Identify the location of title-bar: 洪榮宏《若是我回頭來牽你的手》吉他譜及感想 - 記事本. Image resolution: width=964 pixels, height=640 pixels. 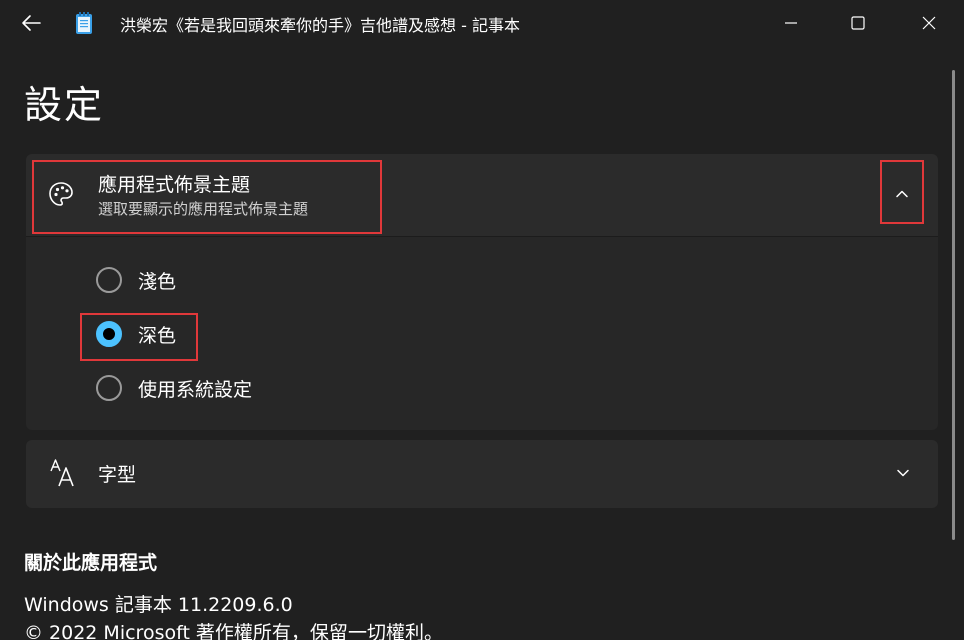
(482, 23).